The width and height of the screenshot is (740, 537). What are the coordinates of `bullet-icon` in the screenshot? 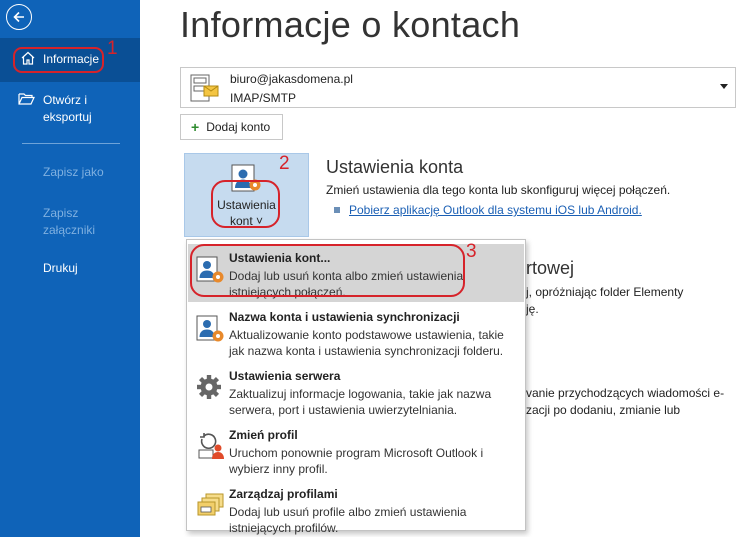 It's located at (337, 210).